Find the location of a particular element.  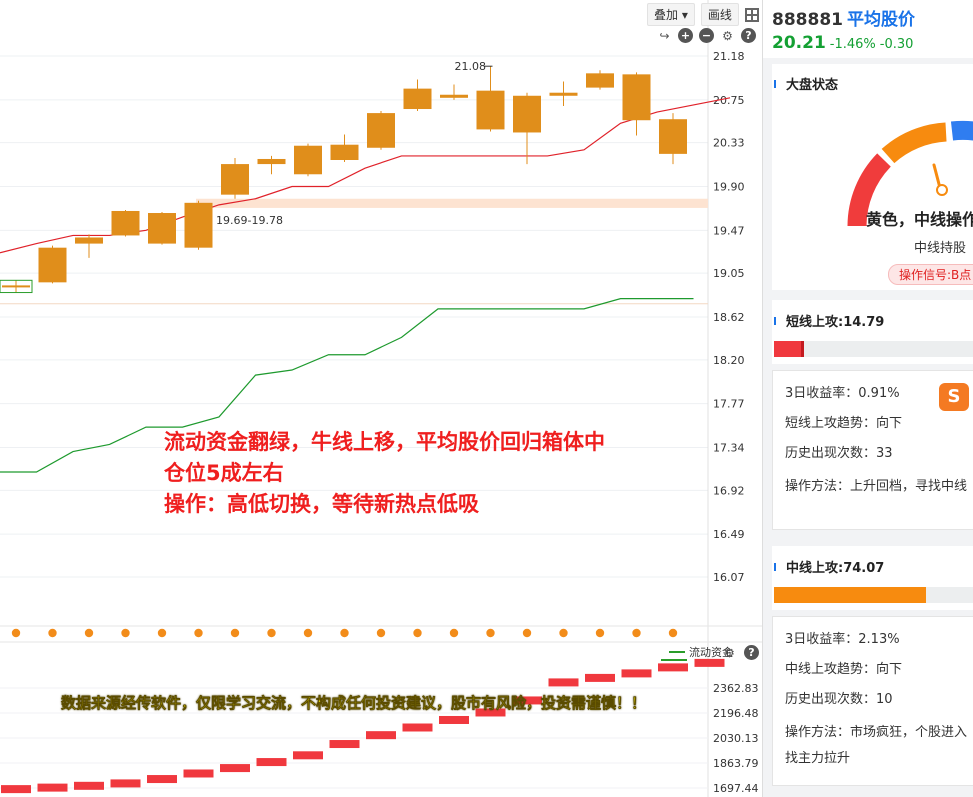

short-progress is located at coordinates (873, 349).